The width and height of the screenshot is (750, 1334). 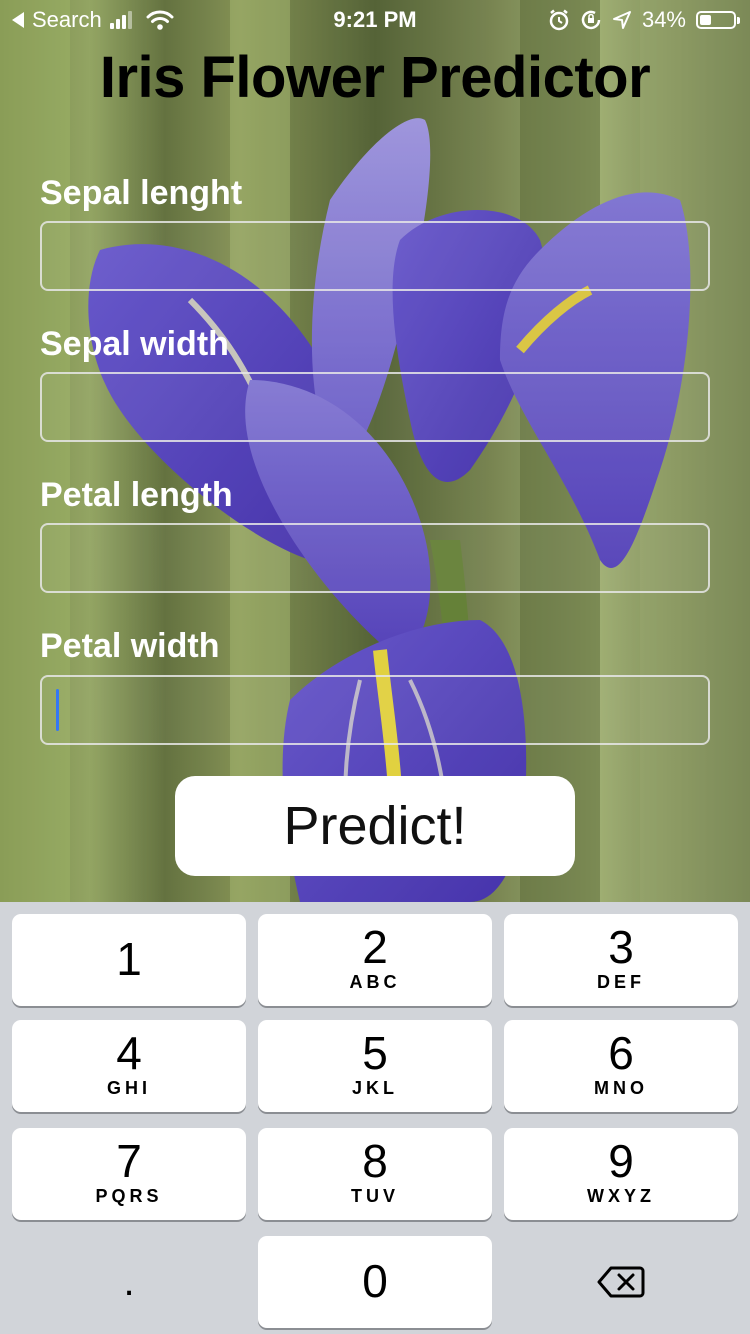 What do you see at coordinates (375, 1053) in the screenshot?
I see `key-digit: 5` at bounding box center [375, 1053].